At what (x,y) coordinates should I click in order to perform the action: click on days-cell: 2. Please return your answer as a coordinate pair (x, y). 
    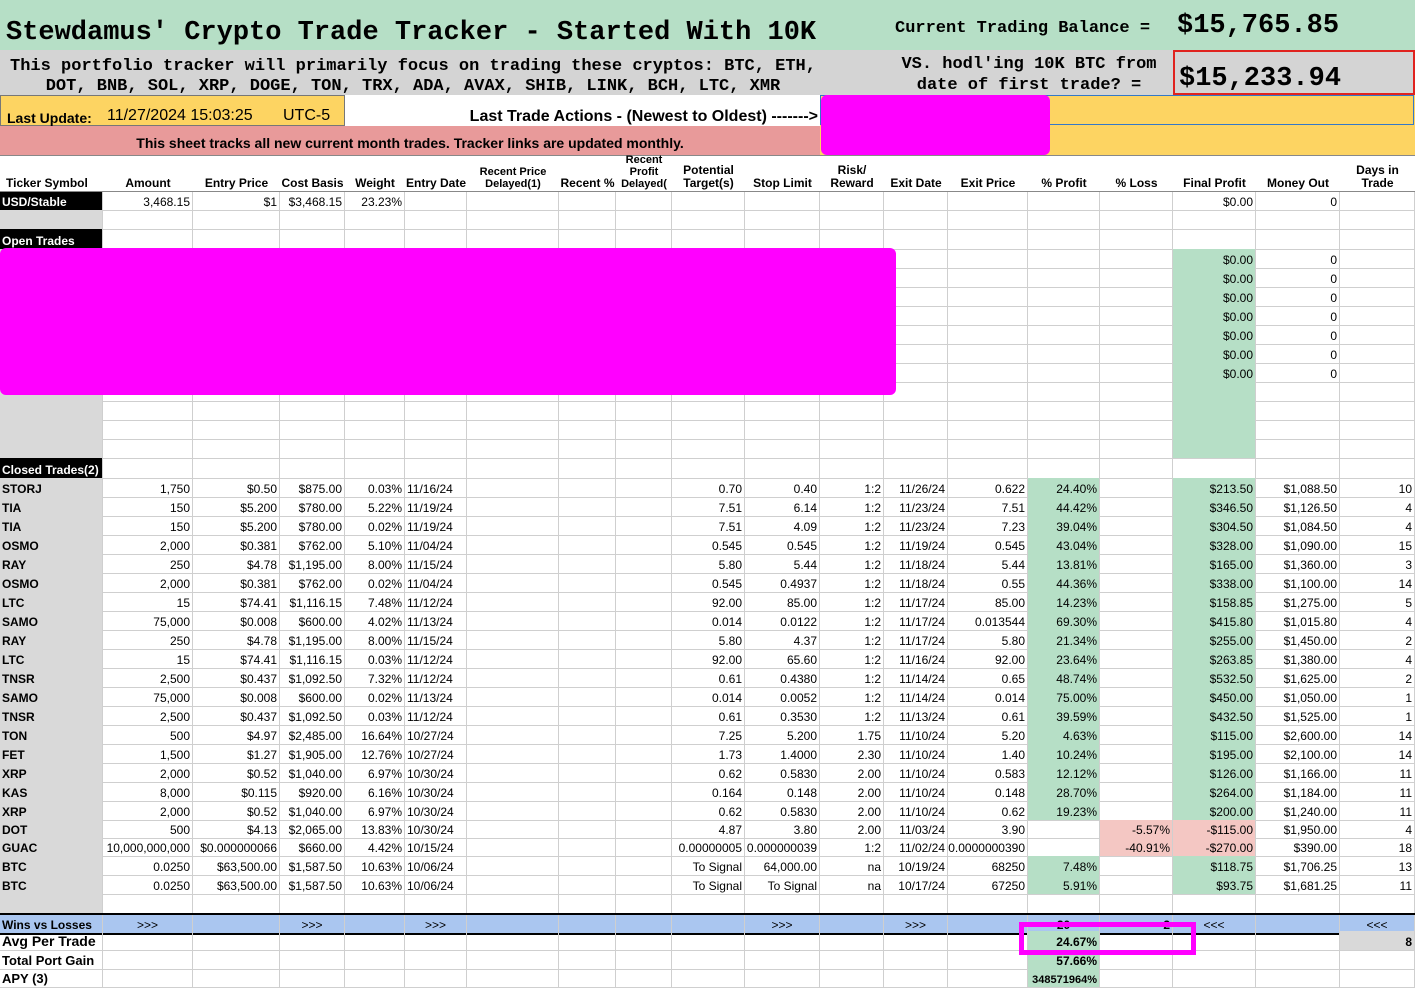
    Looking at the image, I should click on (1377, 677).